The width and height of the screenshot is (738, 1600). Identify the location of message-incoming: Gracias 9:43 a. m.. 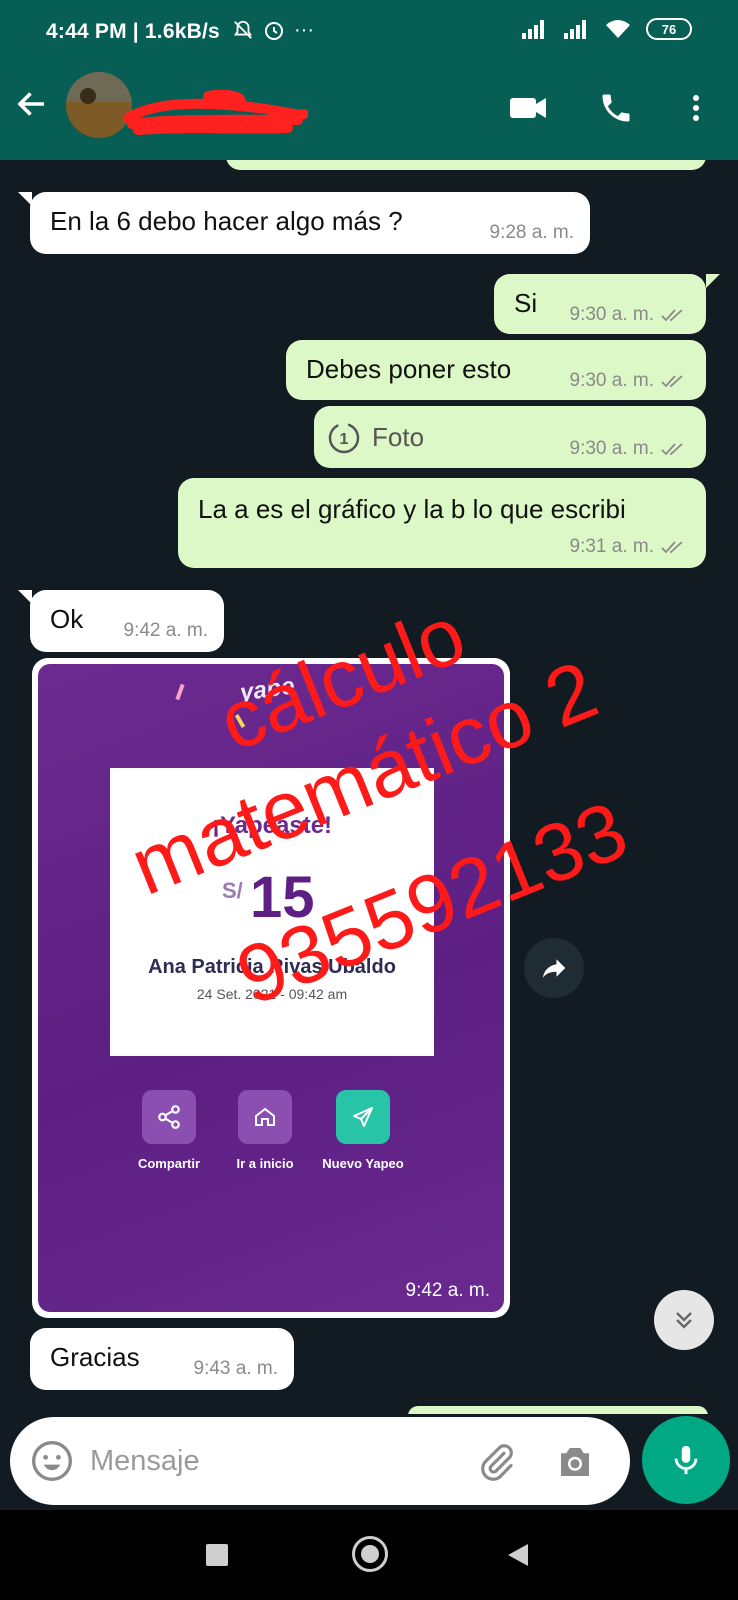
(162, 1359).